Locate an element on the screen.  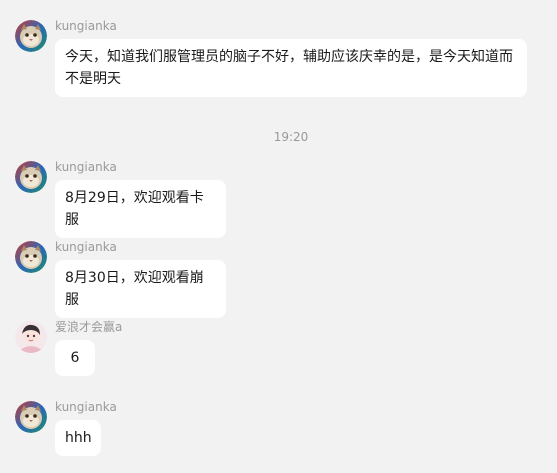
message-bubble: 8月29日，欢迎观看卡服 is located at coordinates (140, 209).